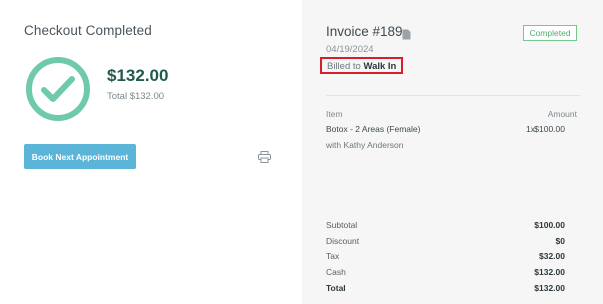  I want to click on column-header-item: Item, so click(334, 114).